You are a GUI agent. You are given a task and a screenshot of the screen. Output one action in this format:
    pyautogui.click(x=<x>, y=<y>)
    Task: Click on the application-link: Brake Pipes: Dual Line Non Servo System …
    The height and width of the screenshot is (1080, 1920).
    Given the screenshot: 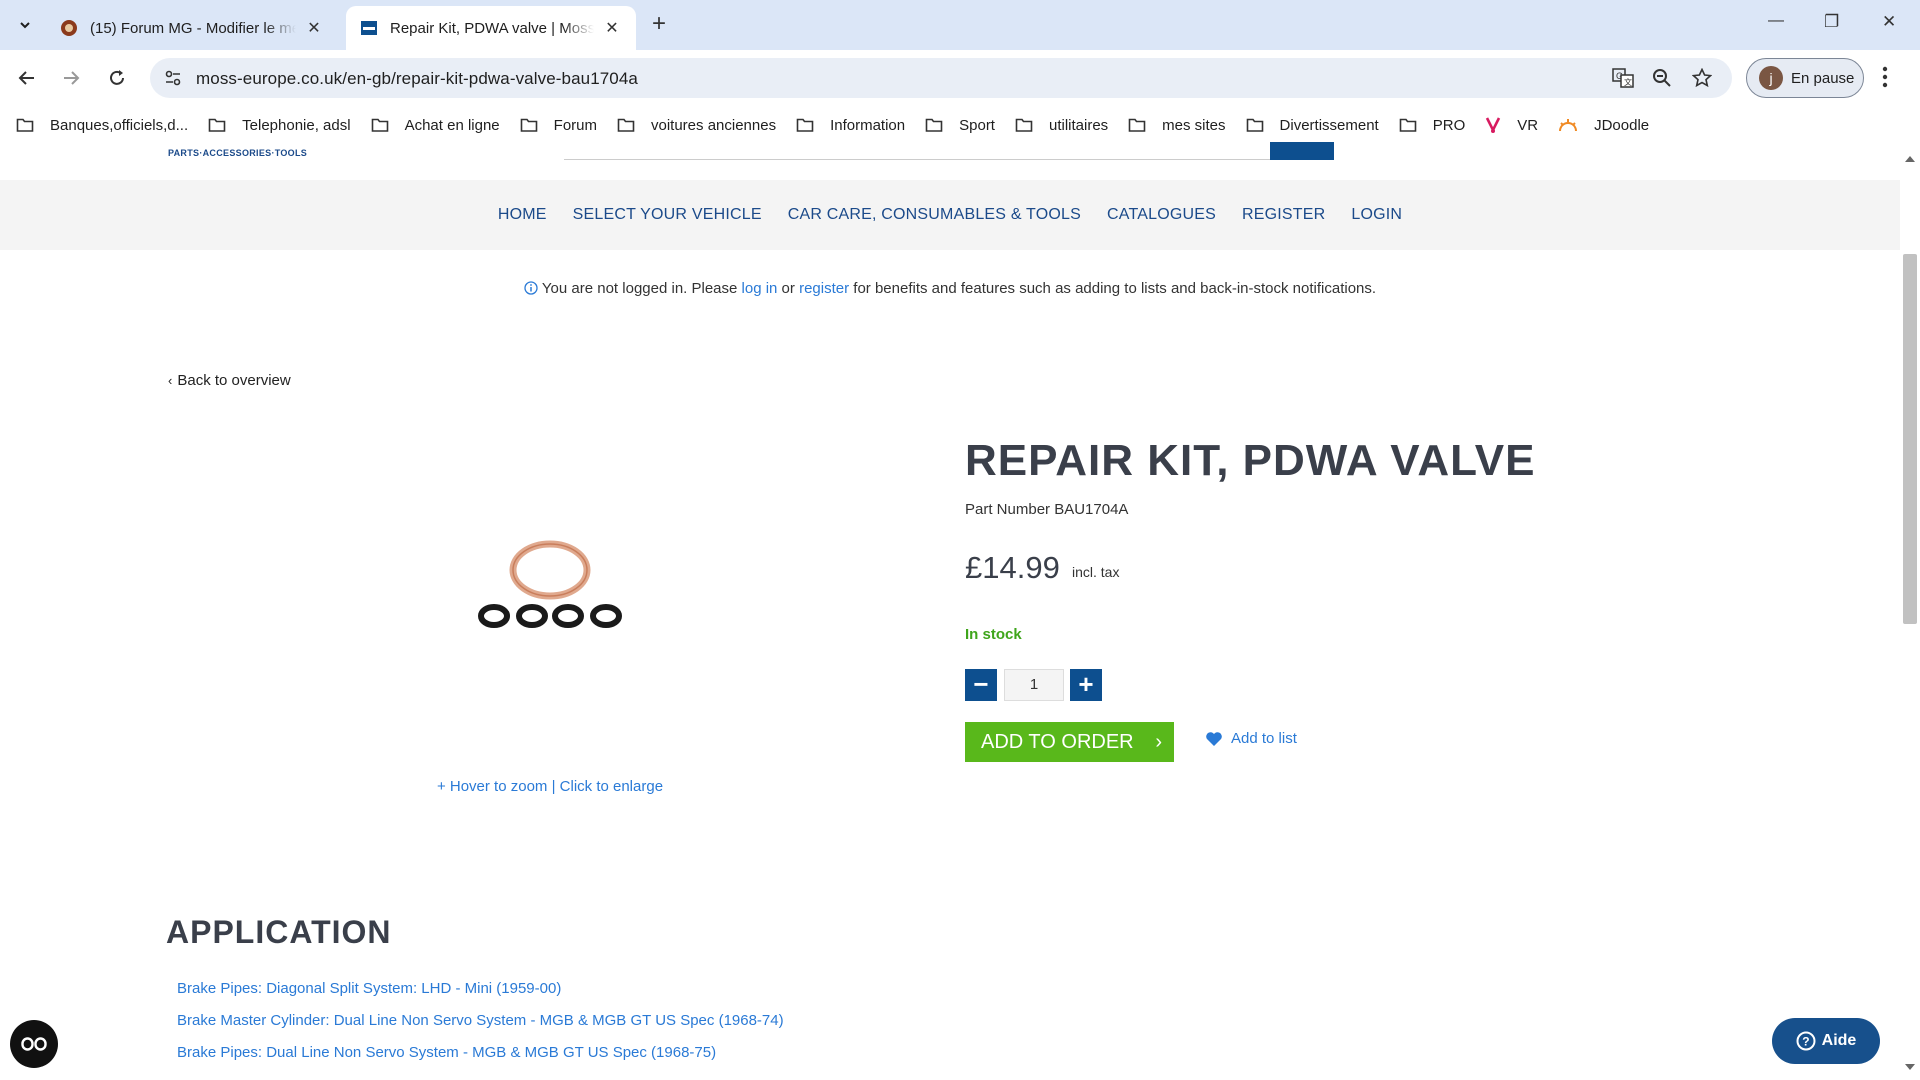 What is the action you would take?
    pyautogui.click(x=446, y=1052)
    